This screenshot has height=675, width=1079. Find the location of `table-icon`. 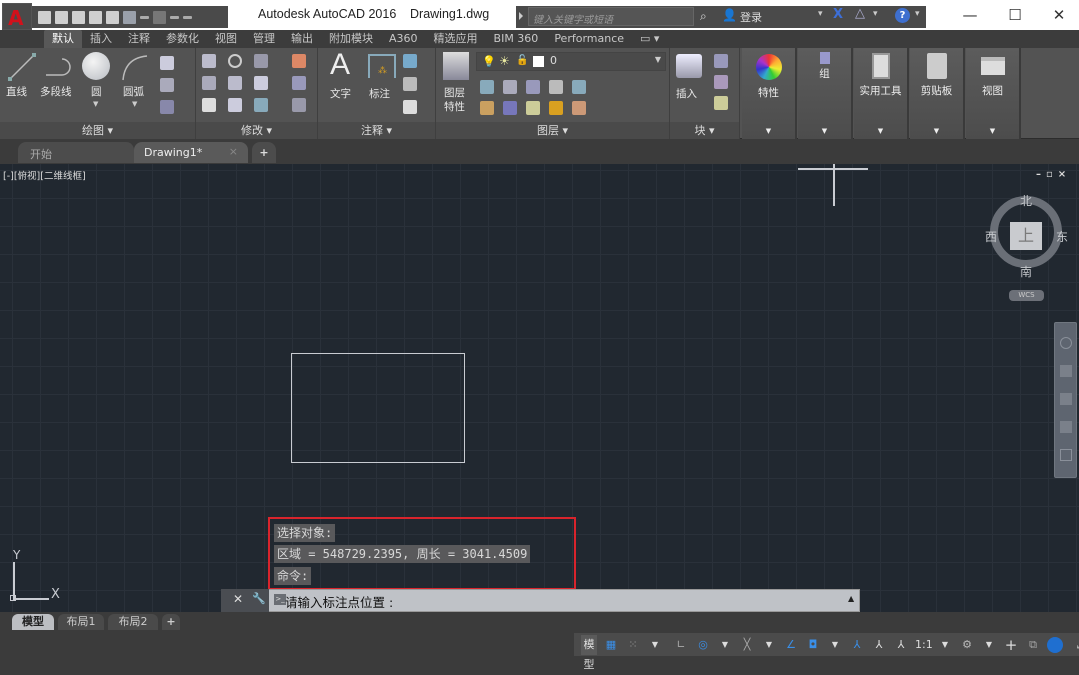

table-icon is located at coordinates (410, 107).